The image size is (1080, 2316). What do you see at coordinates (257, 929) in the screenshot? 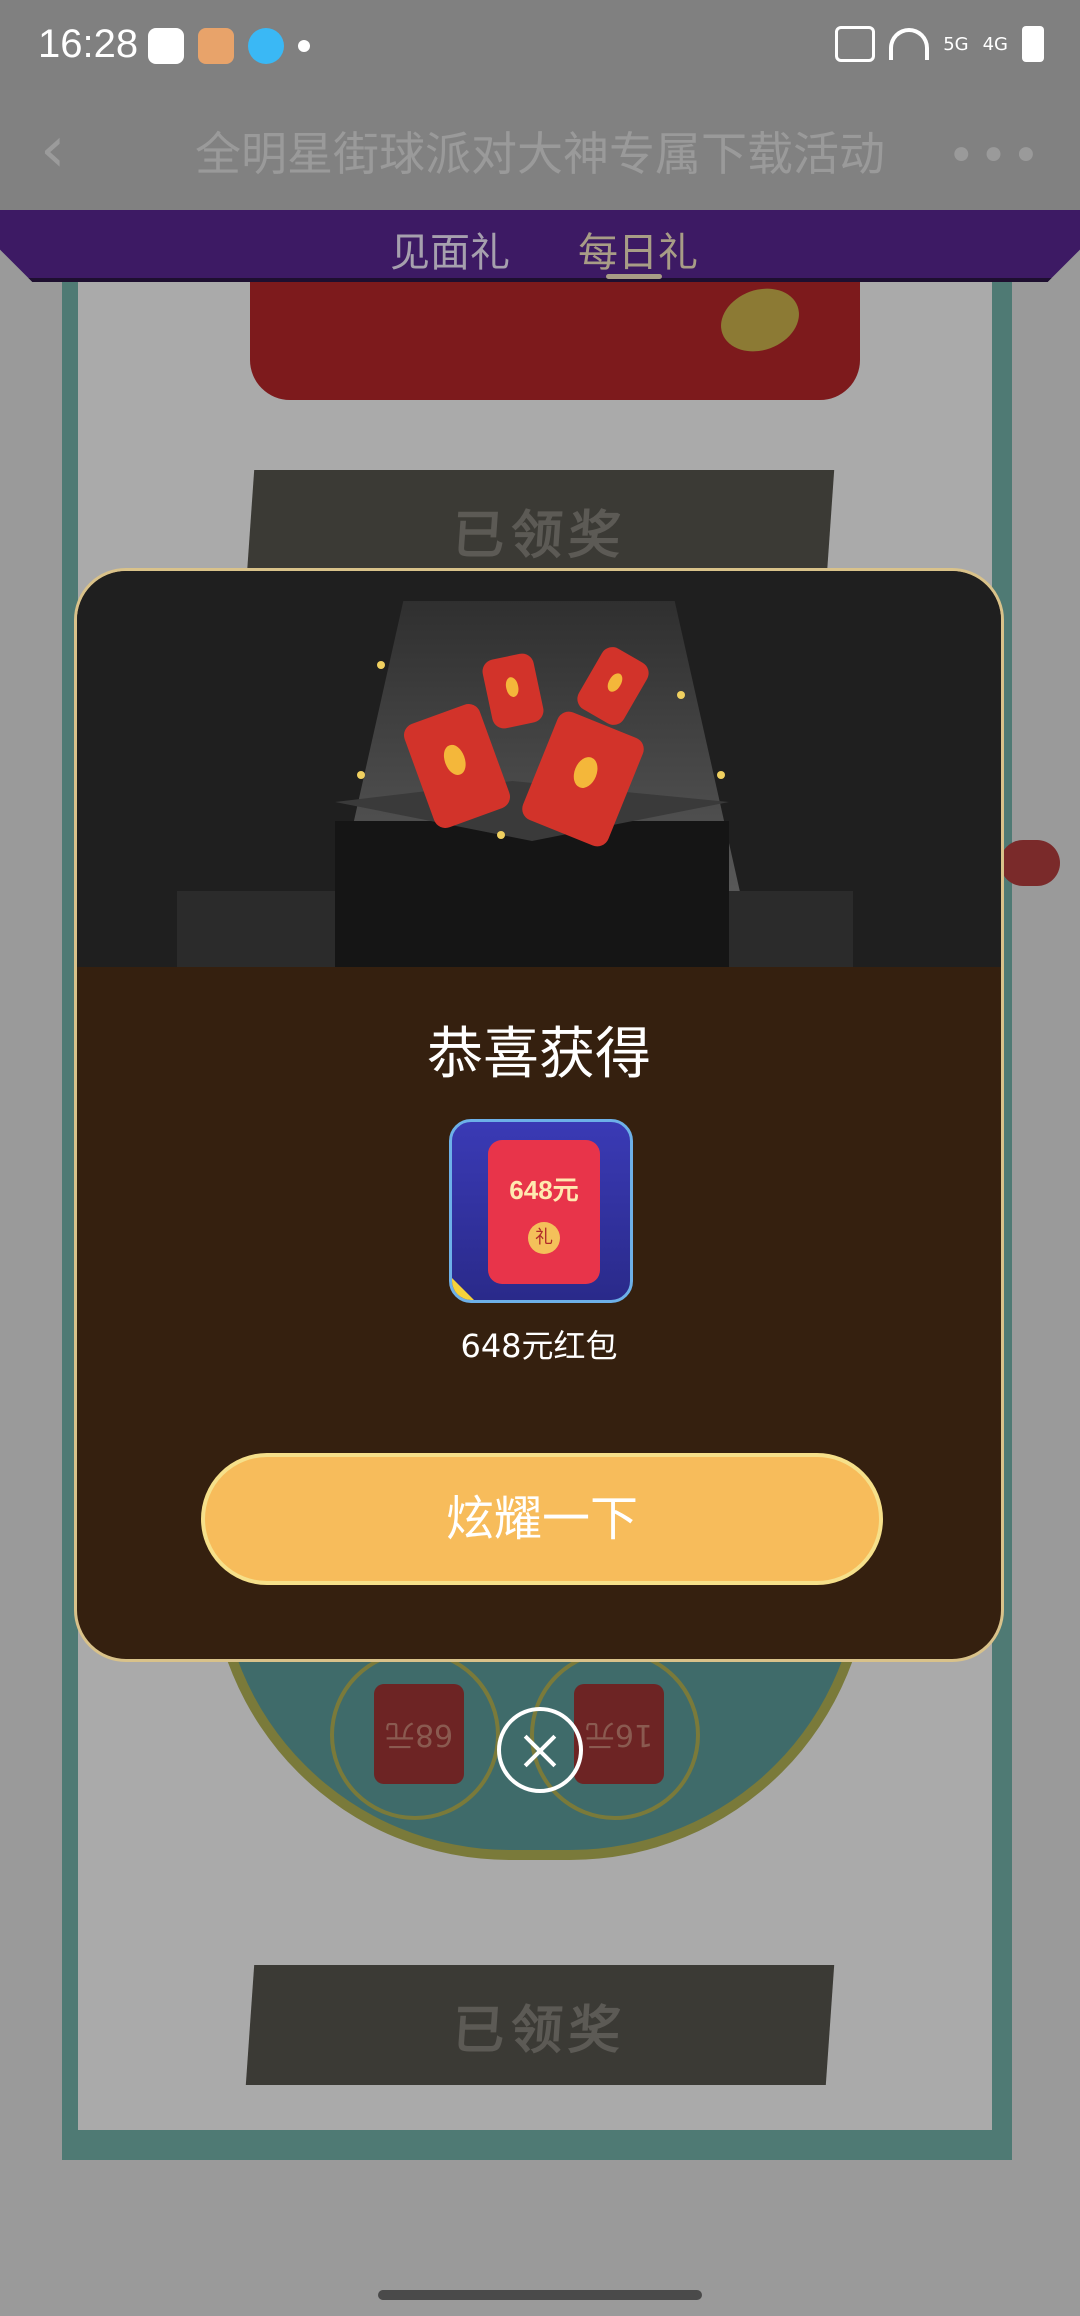
I see `gift-box-side` at bounding box center [257, 929].